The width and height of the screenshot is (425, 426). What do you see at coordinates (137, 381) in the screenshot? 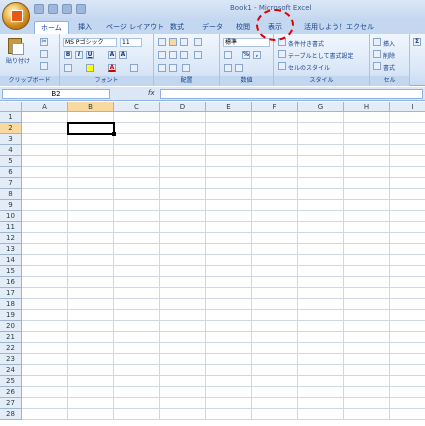
I see `cell-c25` at bounding box center [137, 381].